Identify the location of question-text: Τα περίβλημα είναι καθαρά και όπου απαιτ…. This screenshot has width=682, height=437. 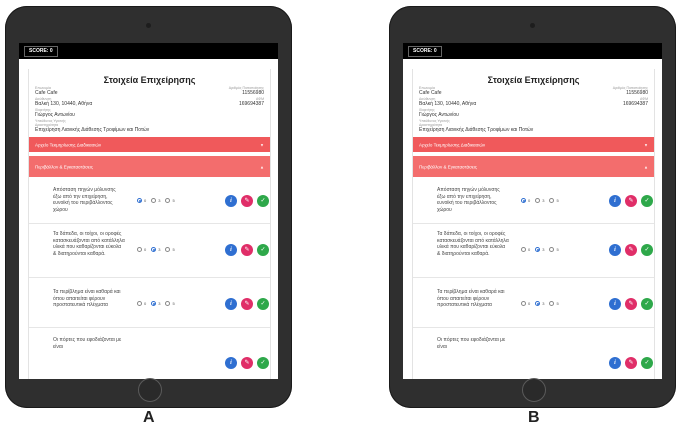
(87, 298).